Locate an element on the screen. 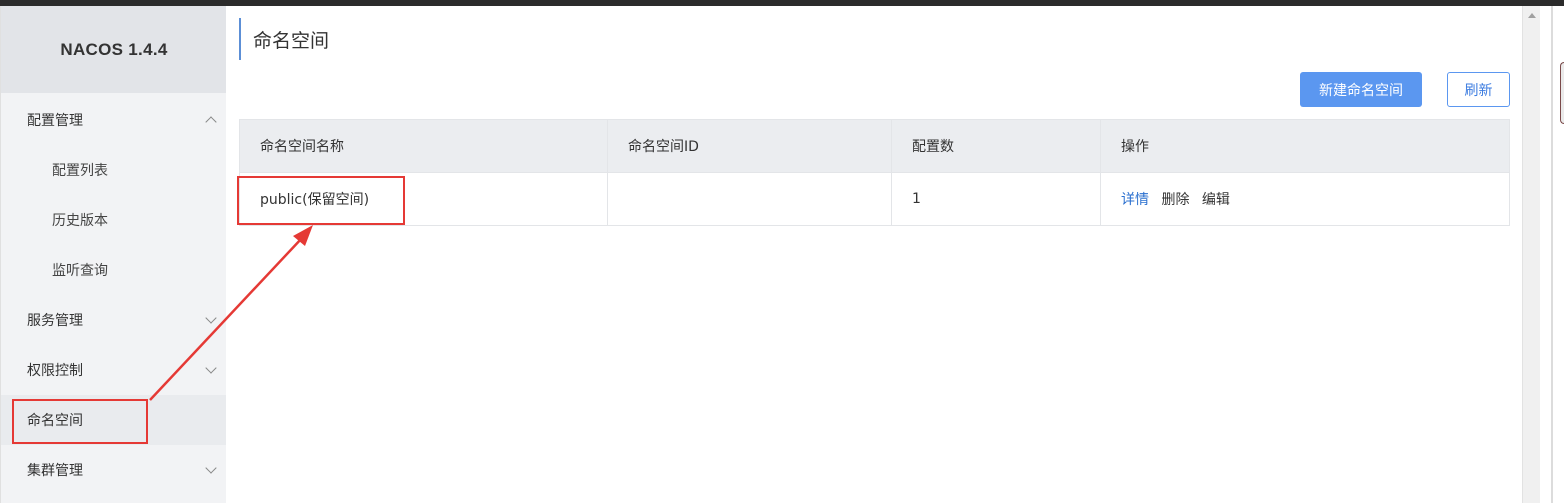  annotation-arrow-icon is located at coordinates (231, 313).